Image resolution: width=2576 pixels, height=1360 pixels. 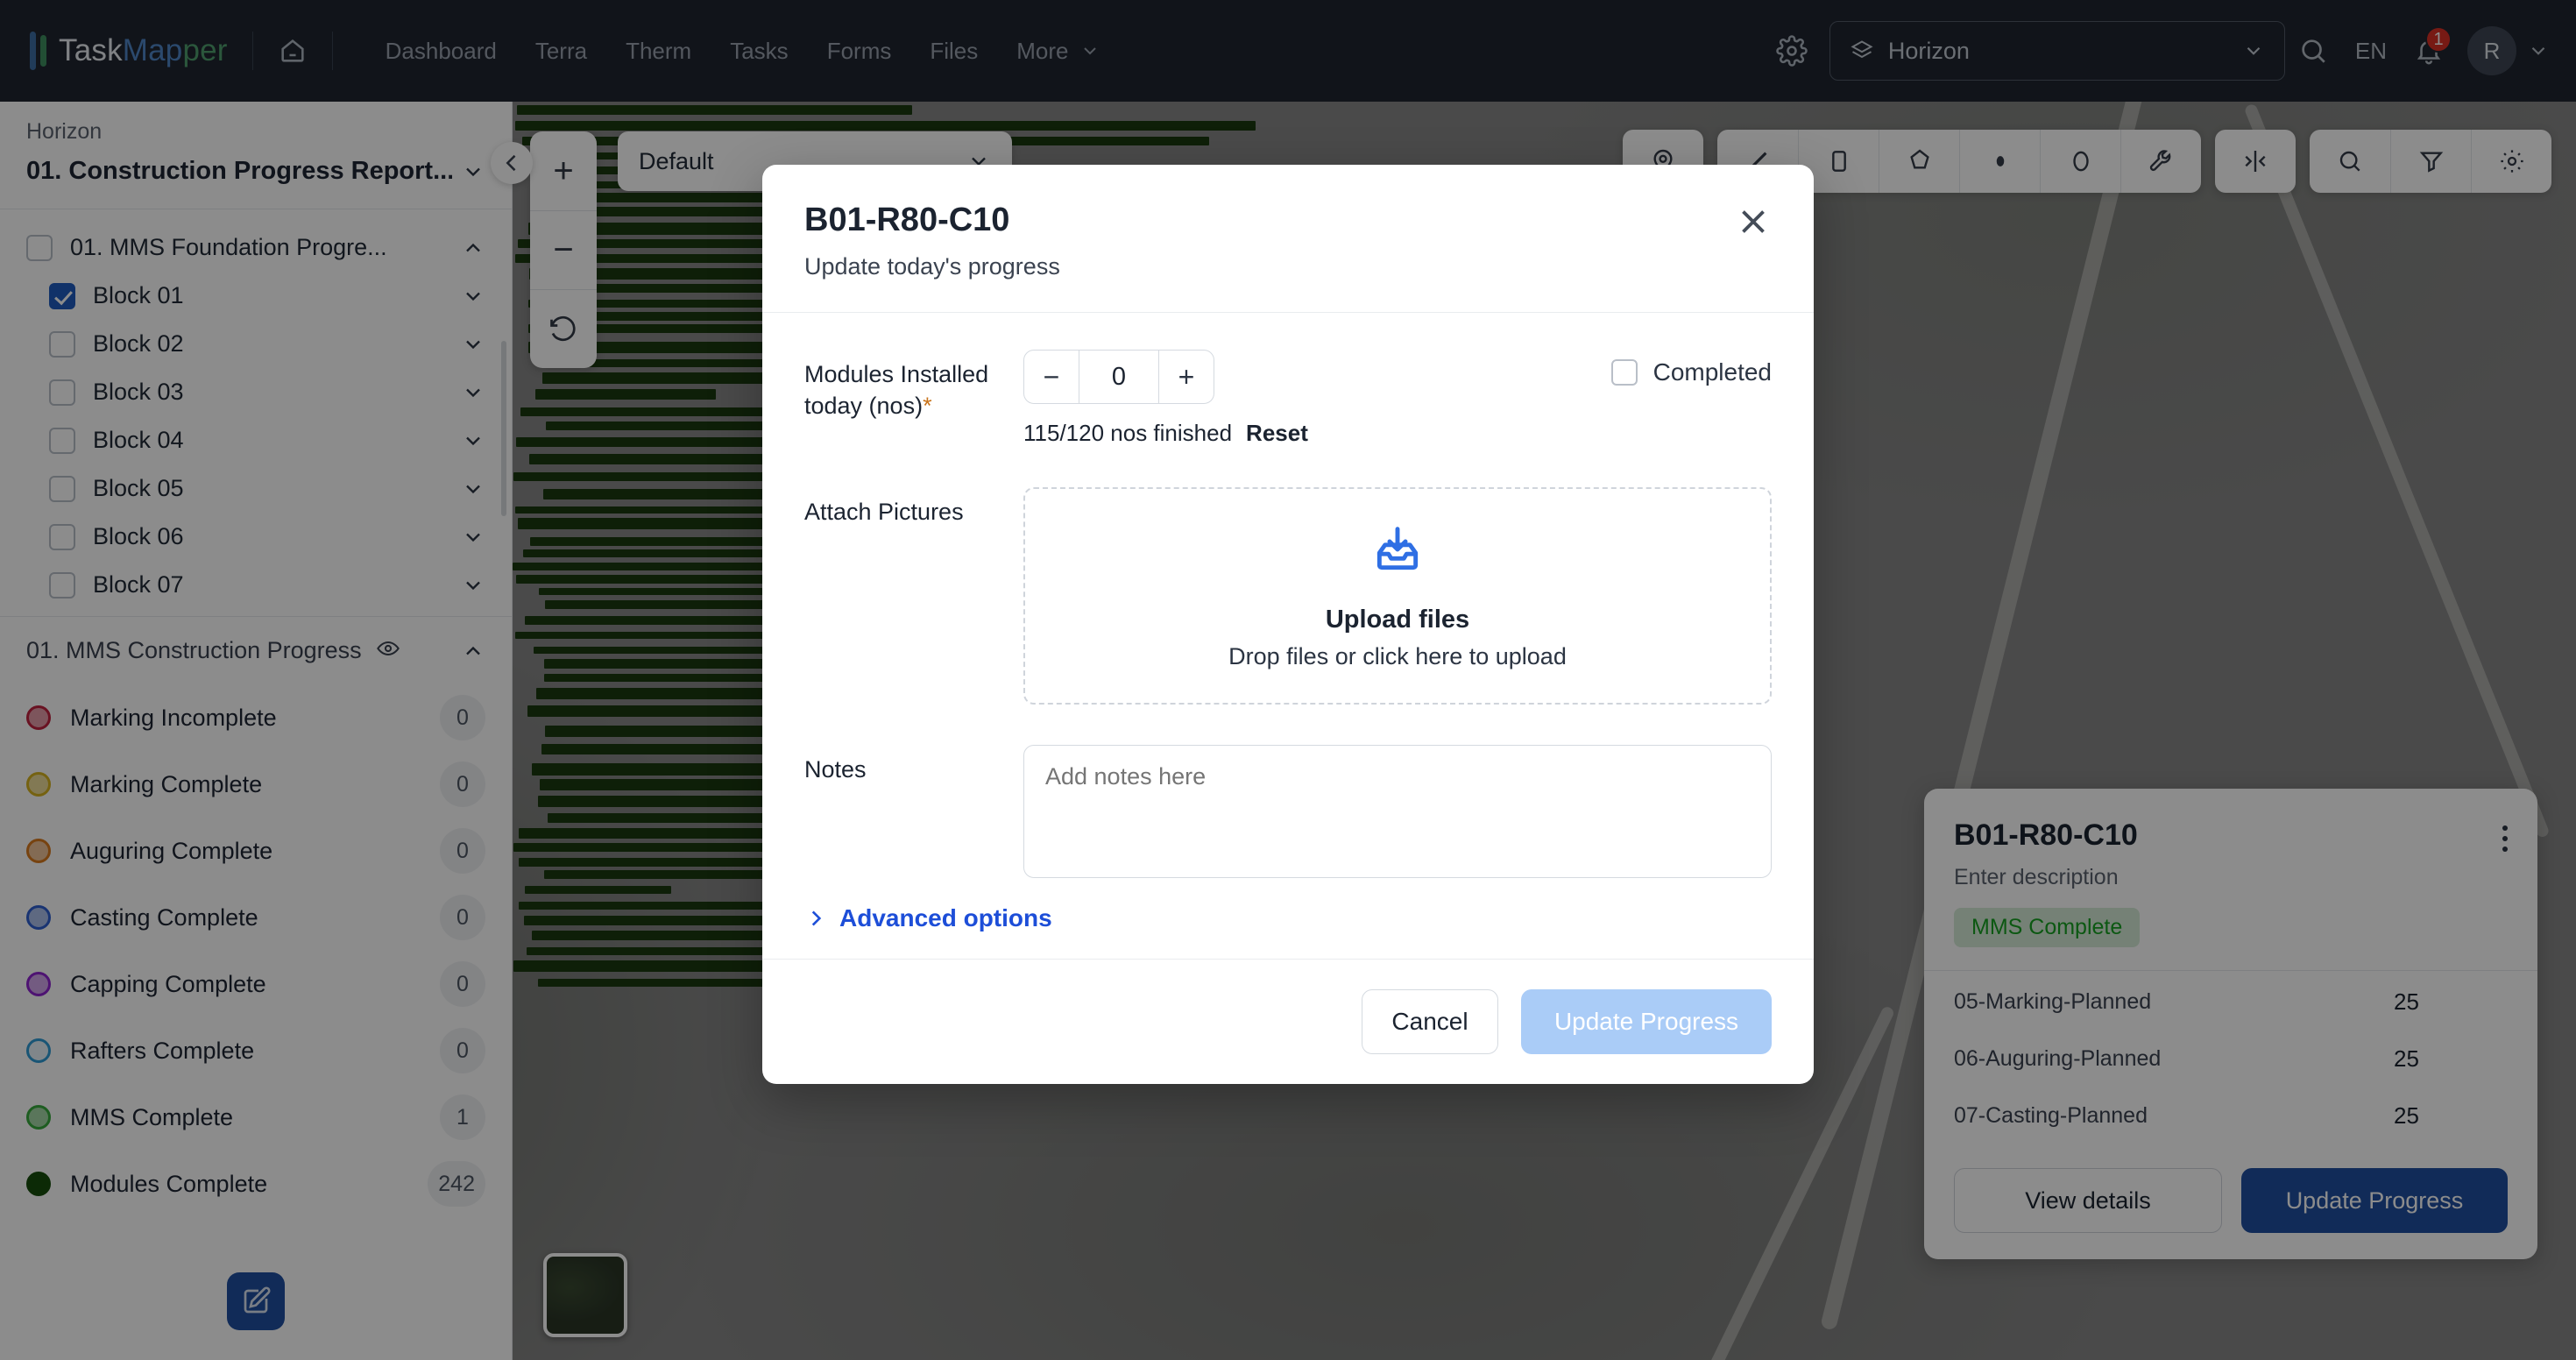 I want to click on completed-checkbox, so click(x=1624, y=372).